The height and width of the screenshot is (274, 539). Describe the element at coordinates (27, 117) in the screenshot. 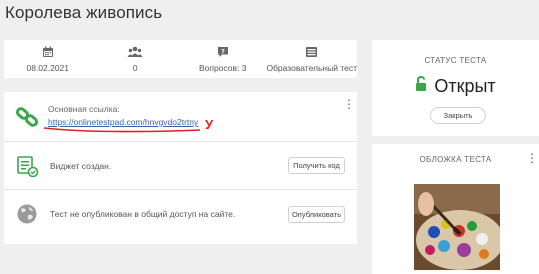

I see `link-icon` at that location.